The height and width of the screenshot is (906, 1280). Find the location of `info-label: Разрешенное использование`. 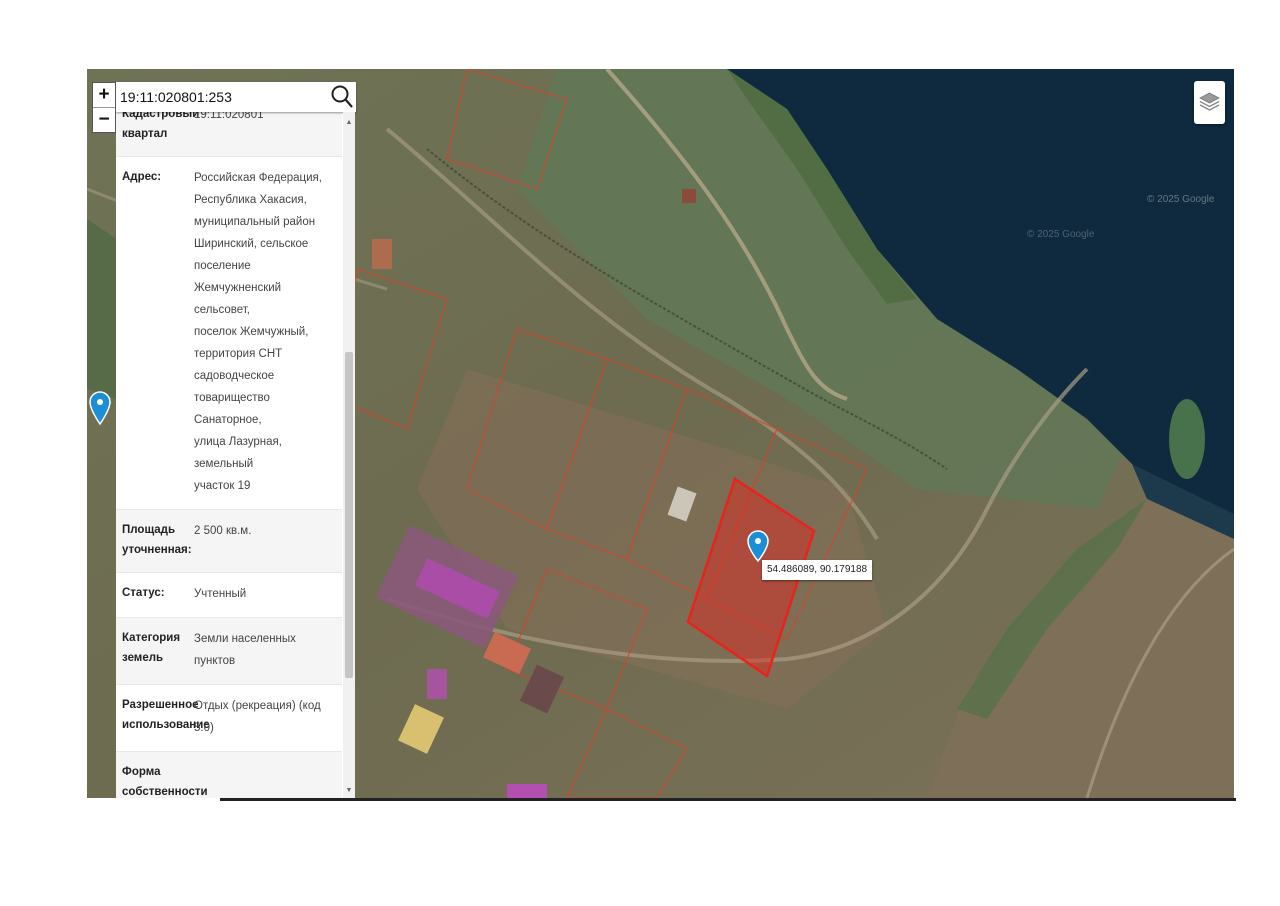

info-label: Разрешенное использование is located at coordinates (166, 715).